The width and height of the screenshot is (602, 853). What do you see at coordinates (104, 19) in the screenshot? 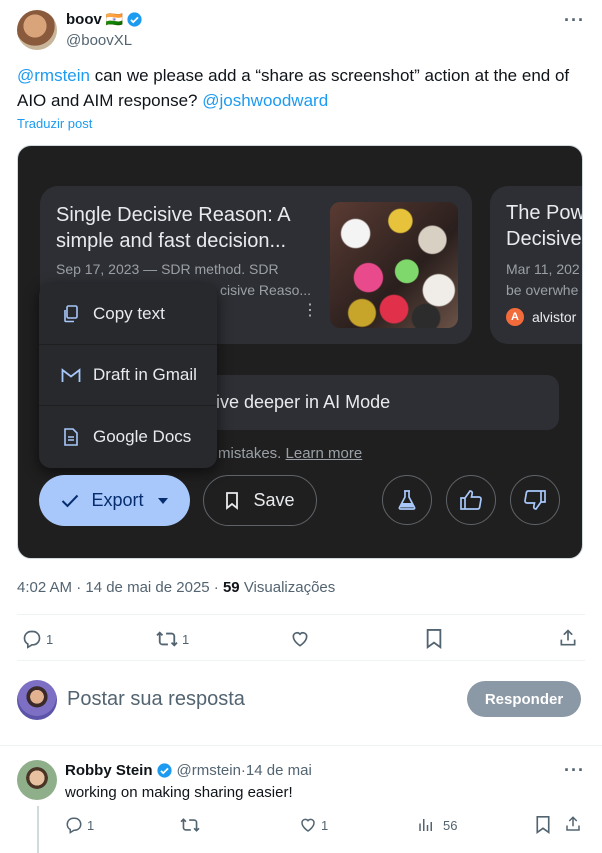
I see `author-name-row: boov 🇮🇳` at bounding box center [104, 19].